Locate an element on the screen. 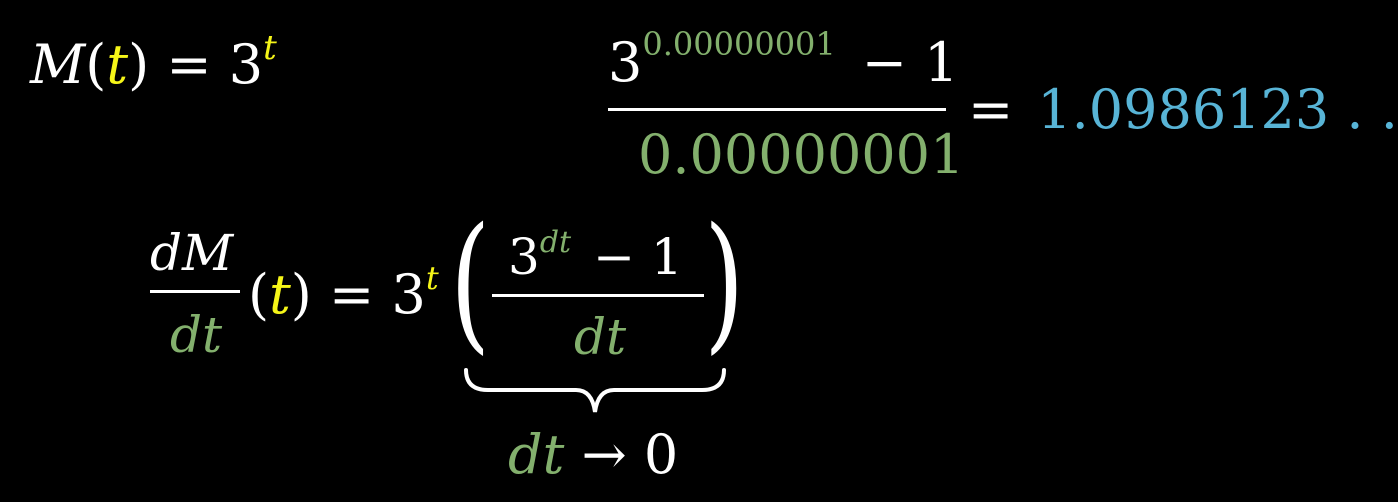  limit-value: 0 is located at coordinates (661, 454).